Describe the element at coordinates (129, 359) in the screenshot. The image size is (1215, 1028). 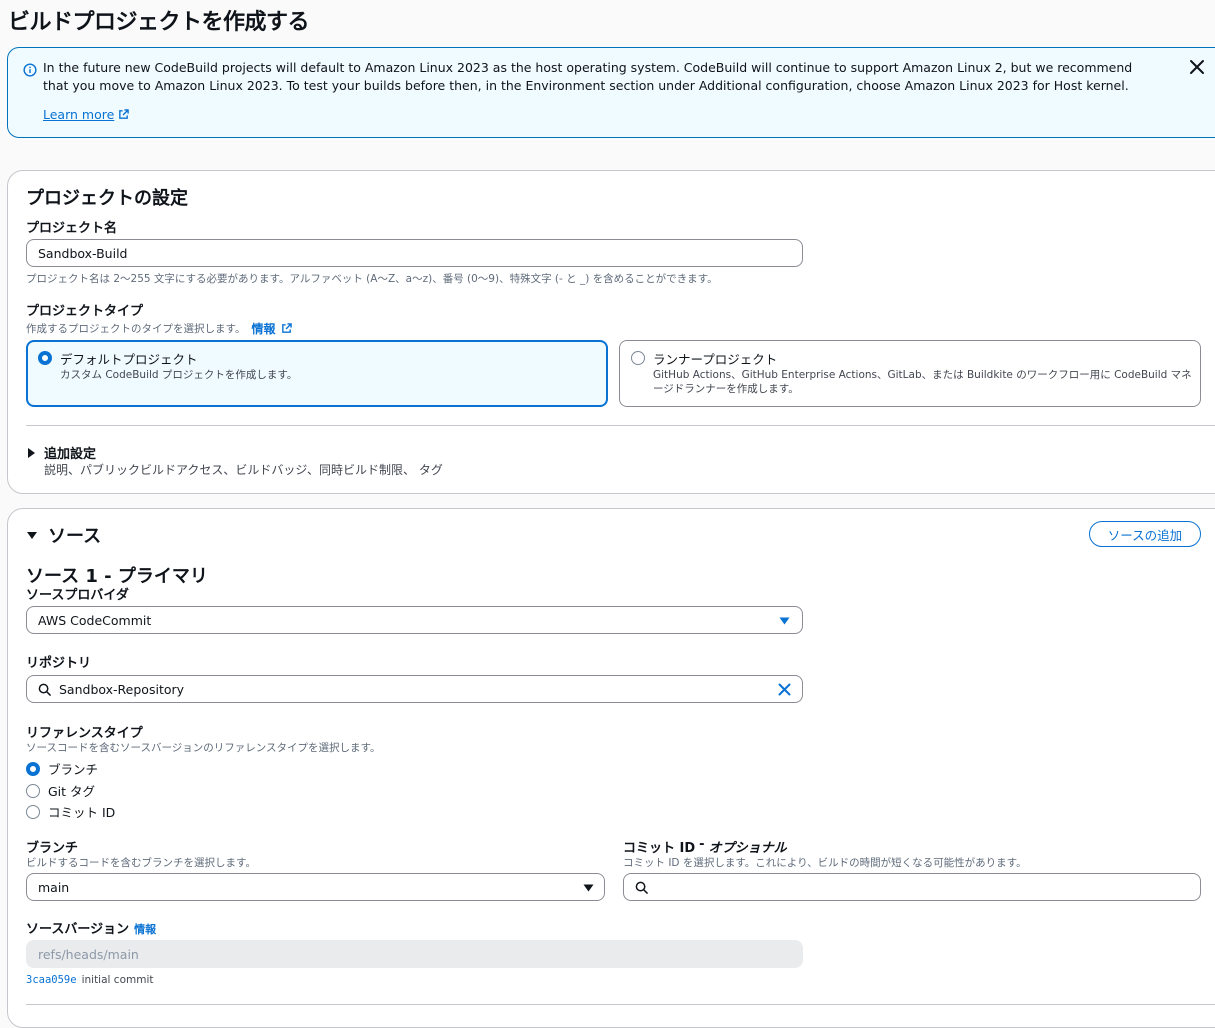
I see `tile-title: デフォルトプロジェクト` at that location.